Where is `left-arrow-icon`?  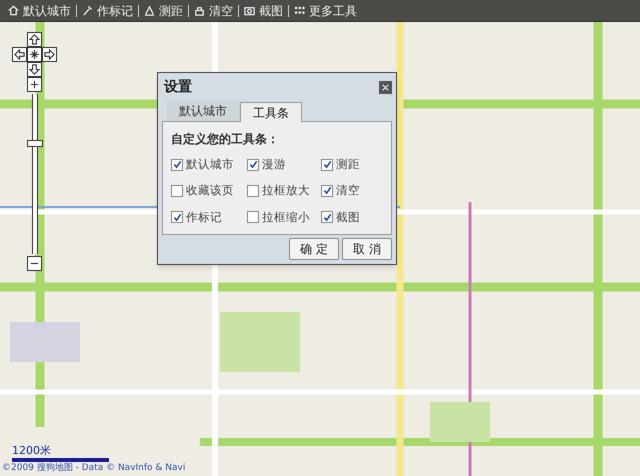 left-arrow-icon is located at coordinates (19, 54).